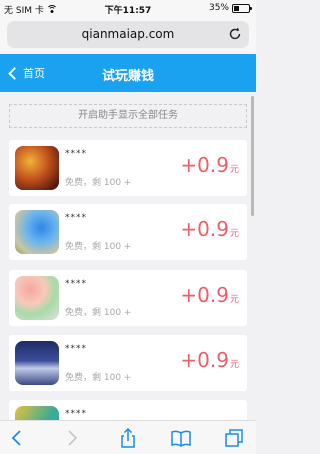 The height and width of the screenshot is (454, 320). Describe the element at coordinates (17, 438) in the screenshot. I see `back-icon` at that location.